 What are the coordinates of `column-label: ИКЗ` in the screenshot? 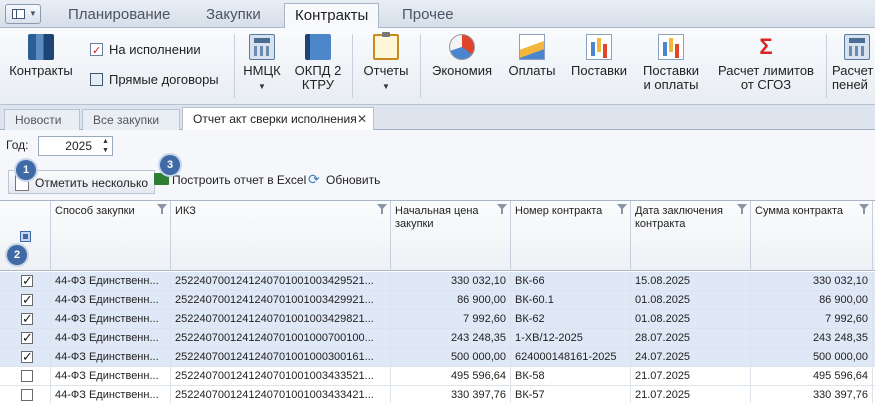 It's located at (185, 211).